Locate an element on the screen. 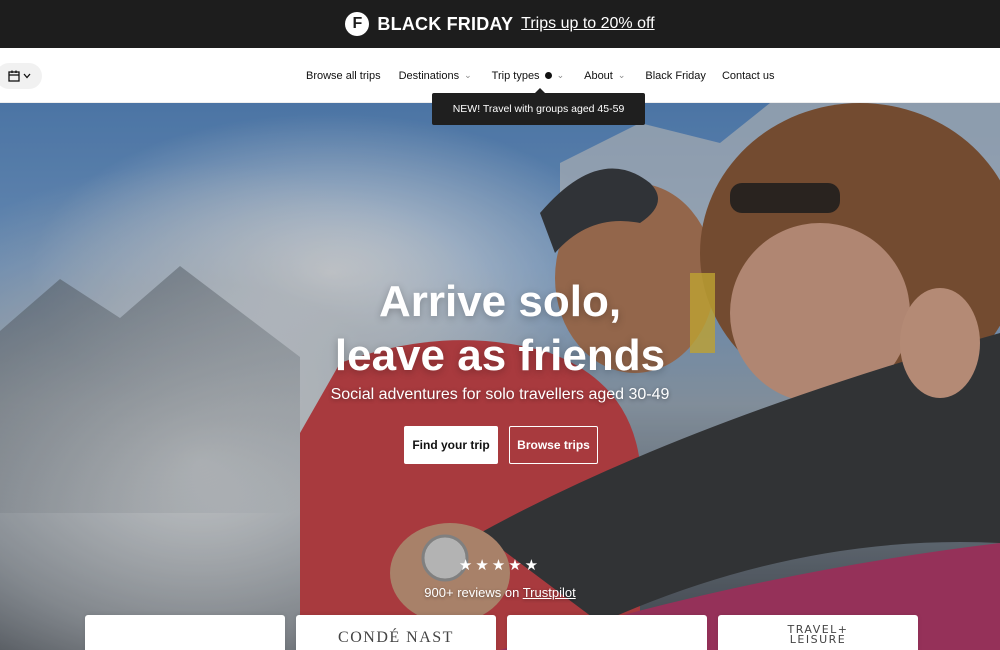  nav-item-destinations: Destinations ⌄ is located at coordinates (435, 76).